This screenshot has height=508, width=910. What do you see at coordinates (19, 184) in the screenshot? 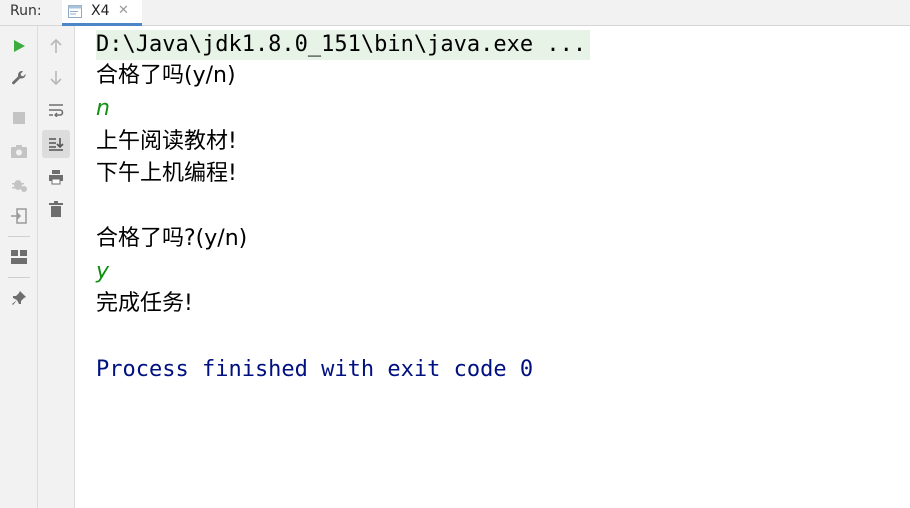
I see `debug-icon` at bounding box center [19, 184].